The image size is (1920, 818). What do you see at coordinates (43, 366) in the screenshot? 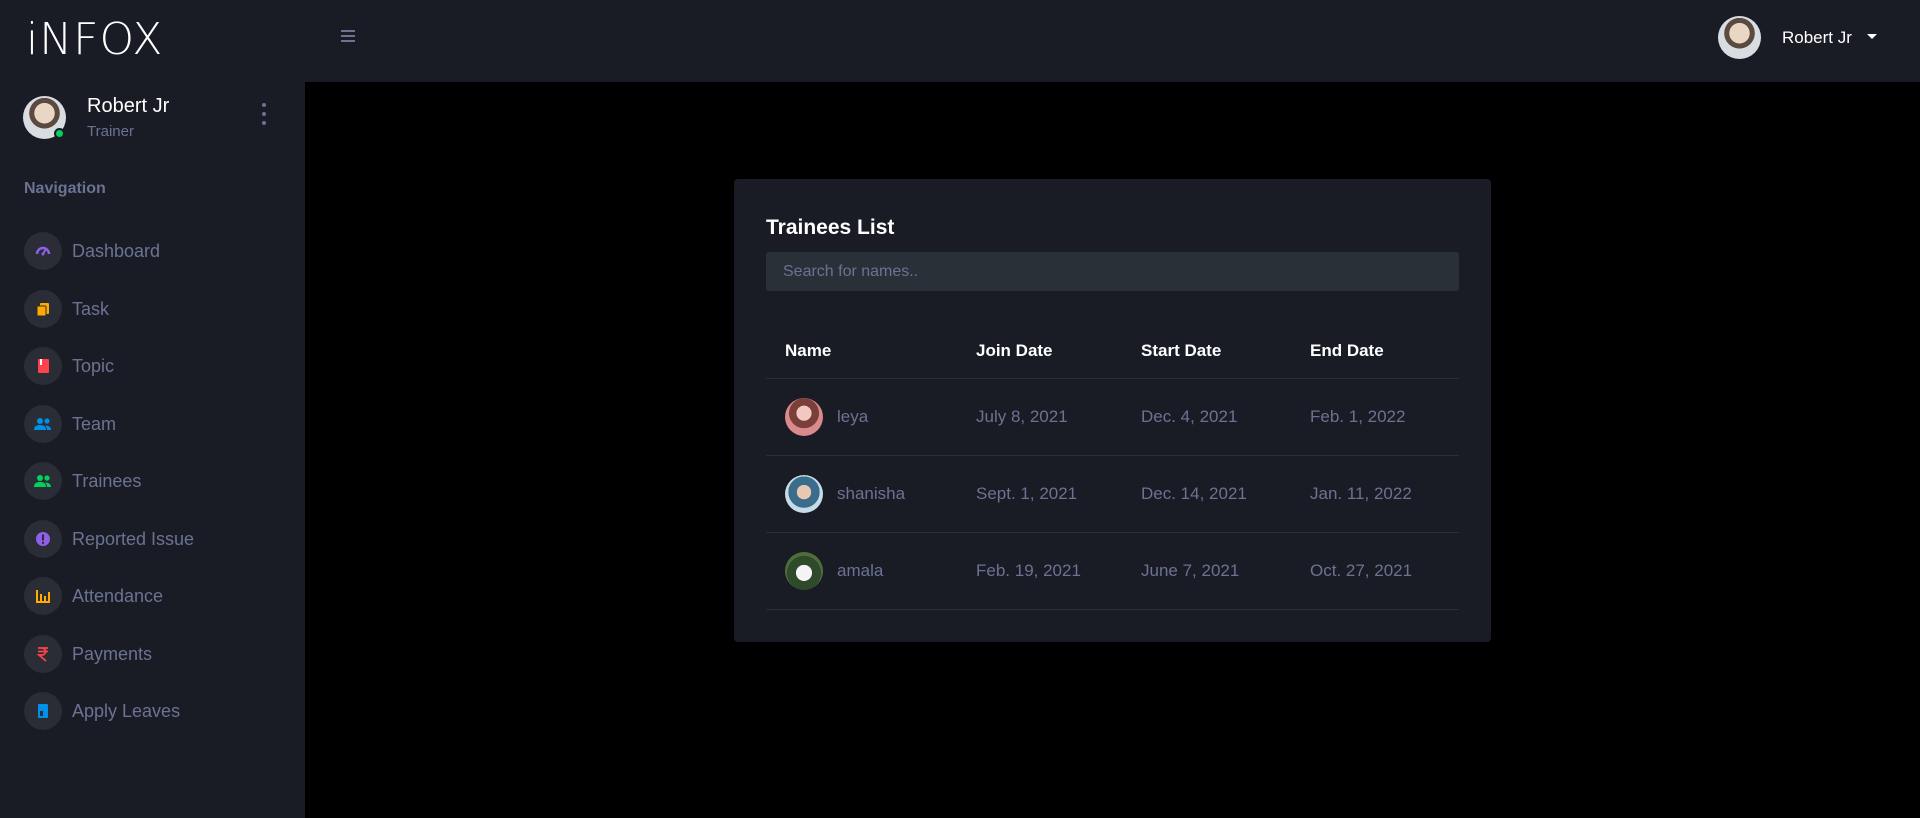
I see `book-icon` at bounding box center [43, 366].